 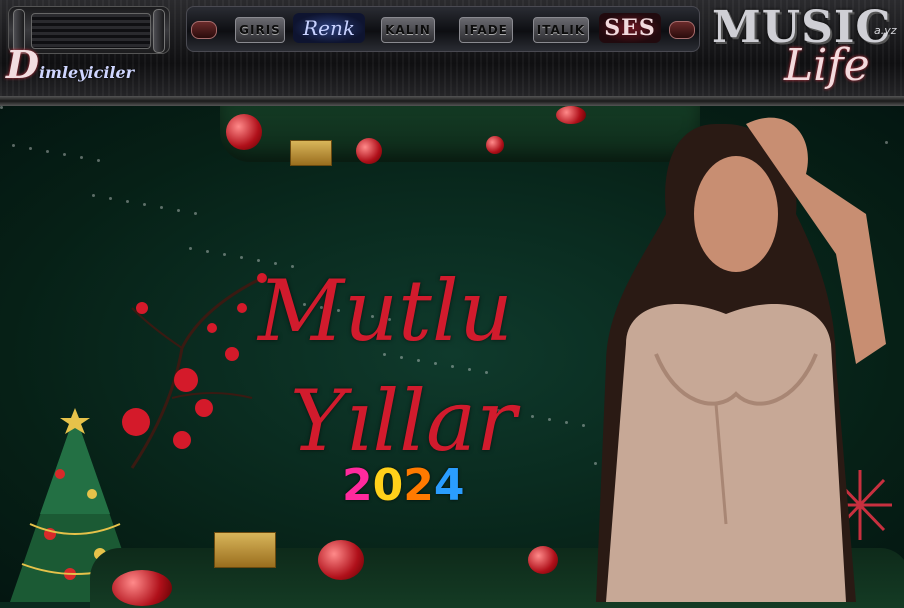 What do you see at coordinates (561, 30) in the screenshot?
I see `menu-italik-button: ITALIK` at bounding box center [561, 30].